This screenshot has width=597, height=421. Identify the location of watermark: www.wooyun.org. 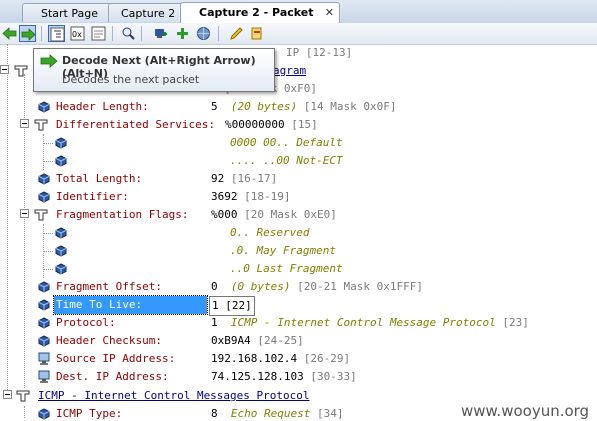
(525, 411).